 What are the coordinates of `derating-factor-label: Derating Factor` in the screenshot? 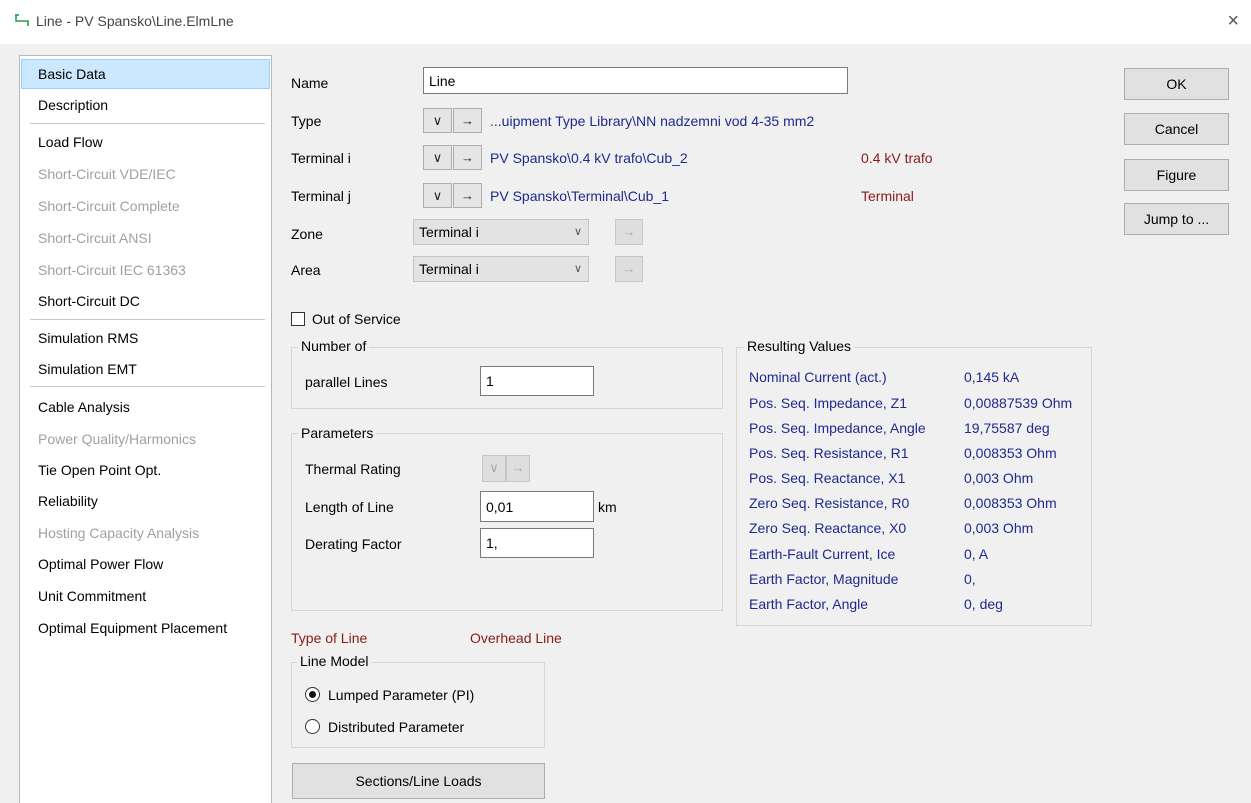 It's located at (353, 544).